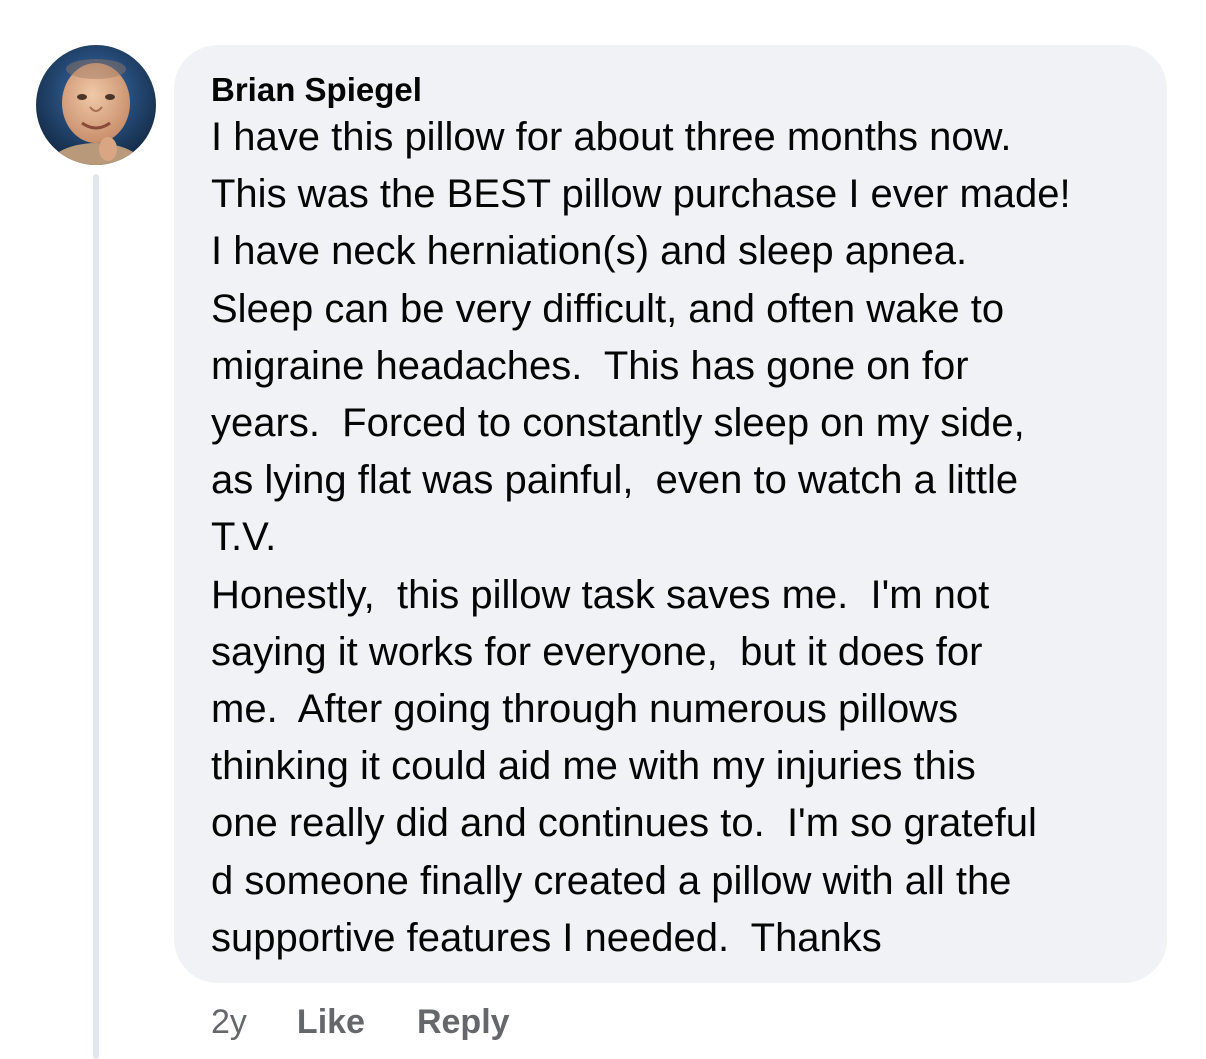 Image resolution: width=1206 pixels, height=1059 pixels. Describe the element at coordinates (229, 1022) in the screenshot. I see `comment-timestamp: 2y` at that location.